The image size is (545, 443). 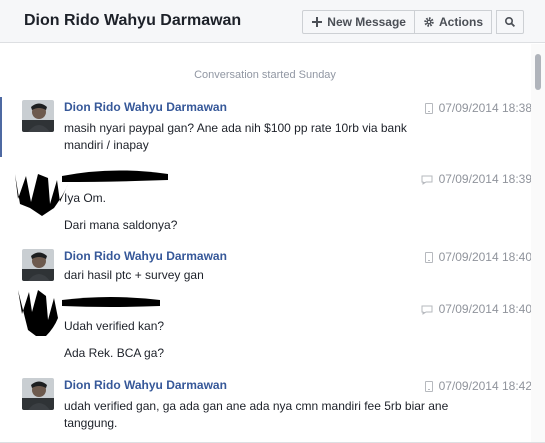 I want to click on gear-icon, so click(x=429, y=22).